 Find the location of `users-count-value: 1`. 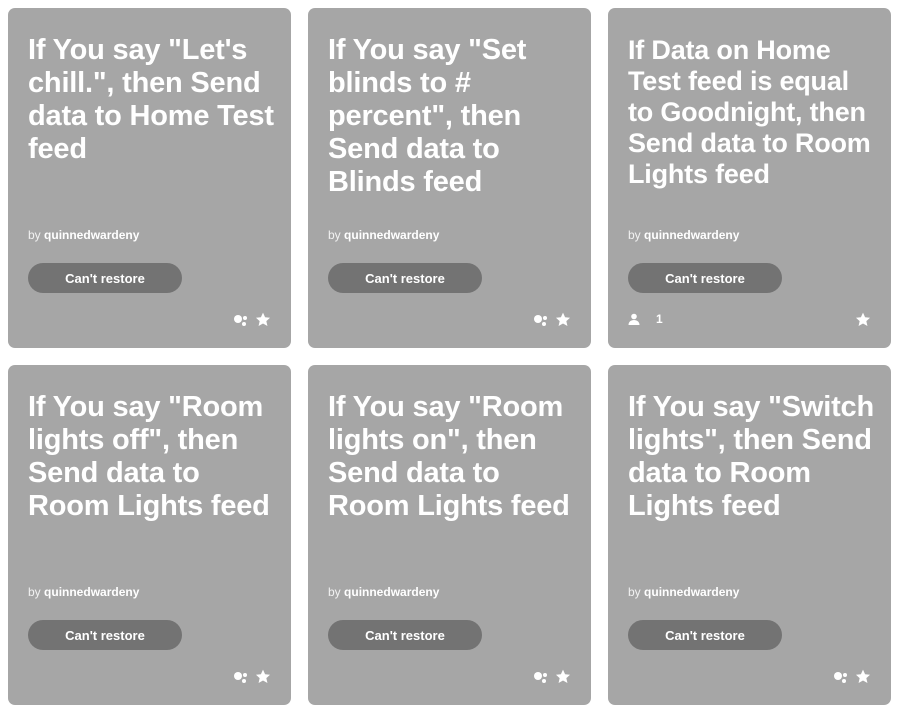

users-count-value: 1 is located at coordinates (659, 319).